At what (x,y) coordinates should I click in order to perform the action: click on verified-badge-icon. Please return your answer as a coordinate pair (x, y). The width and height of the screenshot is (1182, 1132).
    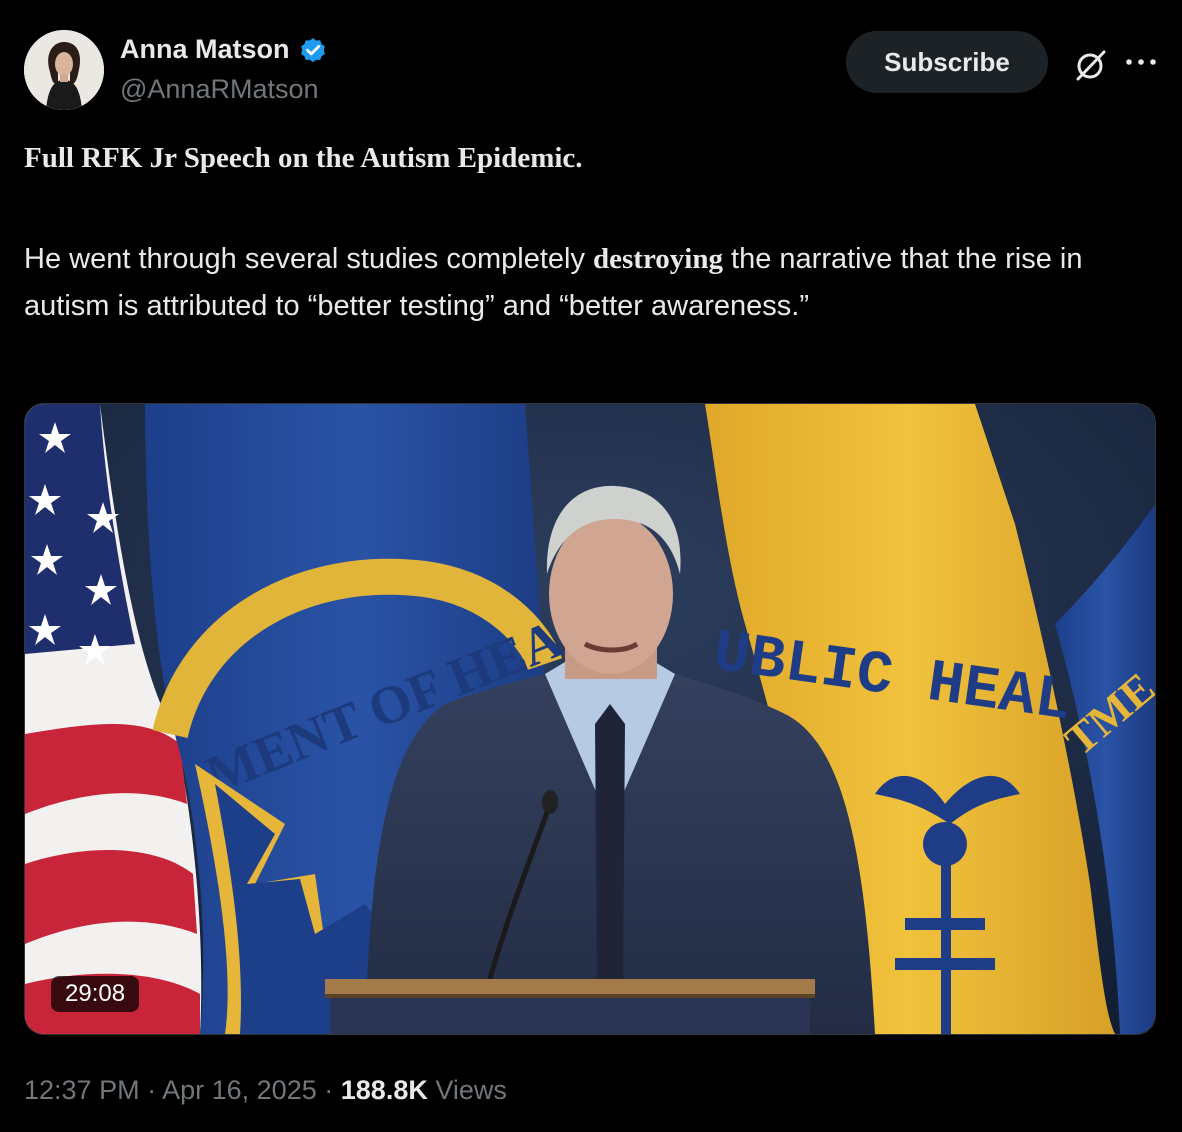
    Looking at the image, I should click on (312, 49).